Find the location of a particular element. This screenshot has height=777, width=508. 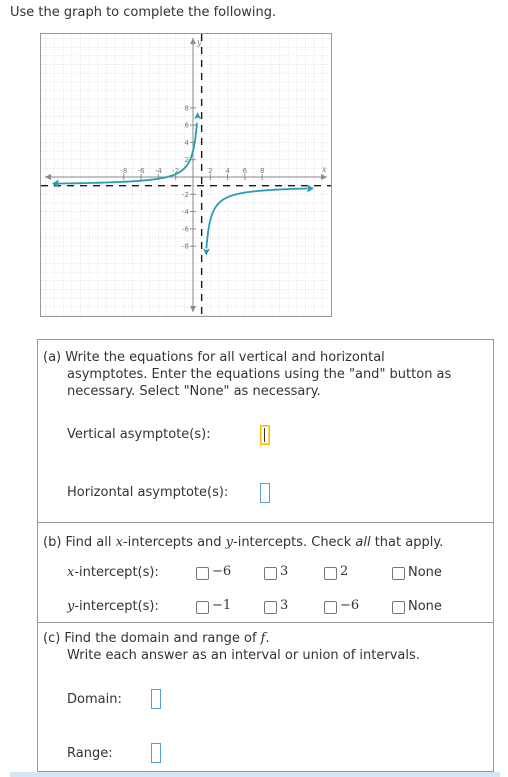

x-axis-label: x is located at coordinates (324, 169).